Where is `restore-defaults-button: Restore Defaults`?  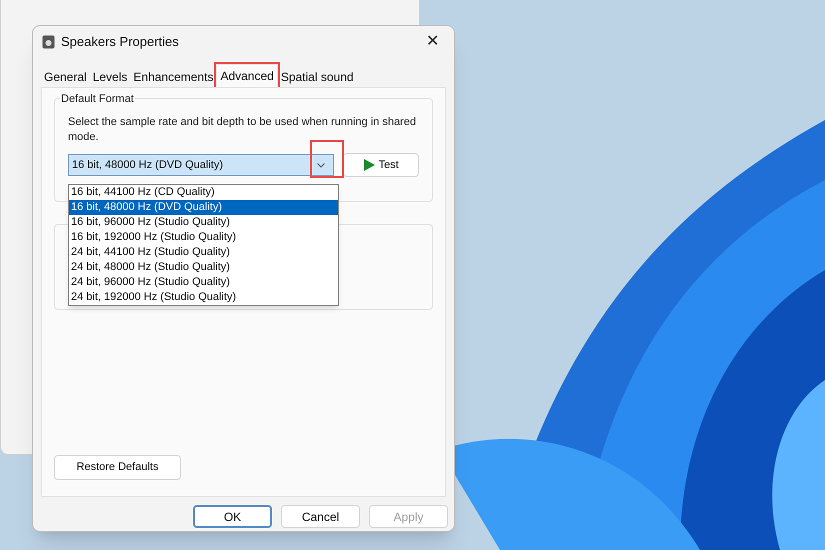
restore-defaults-button: Restore Defaults is located at coordinates (117, 467).